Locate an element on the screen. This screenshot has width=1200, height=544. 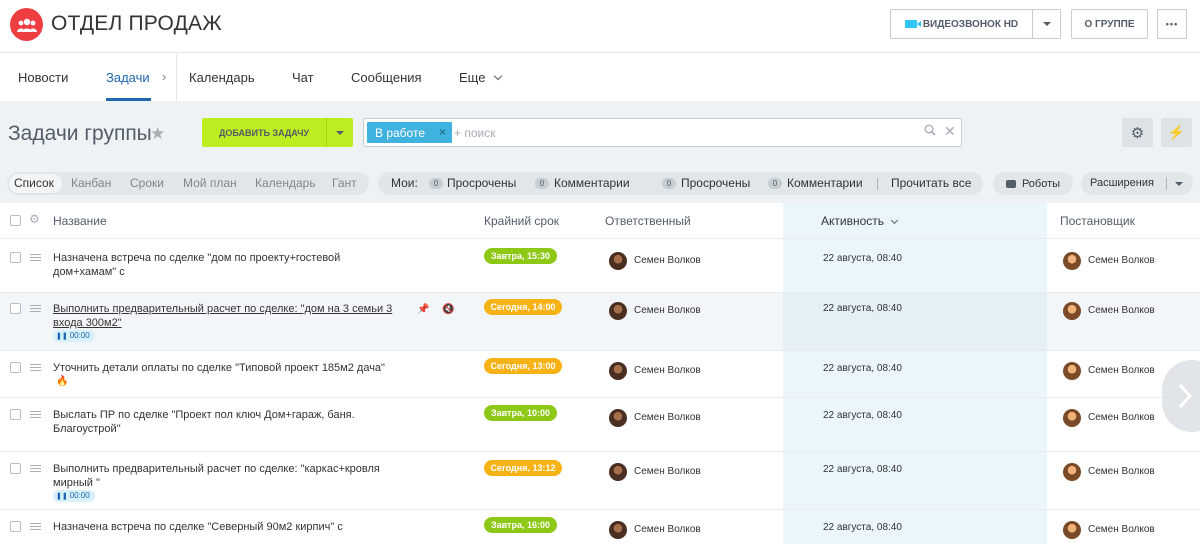
column-responsible: Ответственный is located at coordinates (648, 221).